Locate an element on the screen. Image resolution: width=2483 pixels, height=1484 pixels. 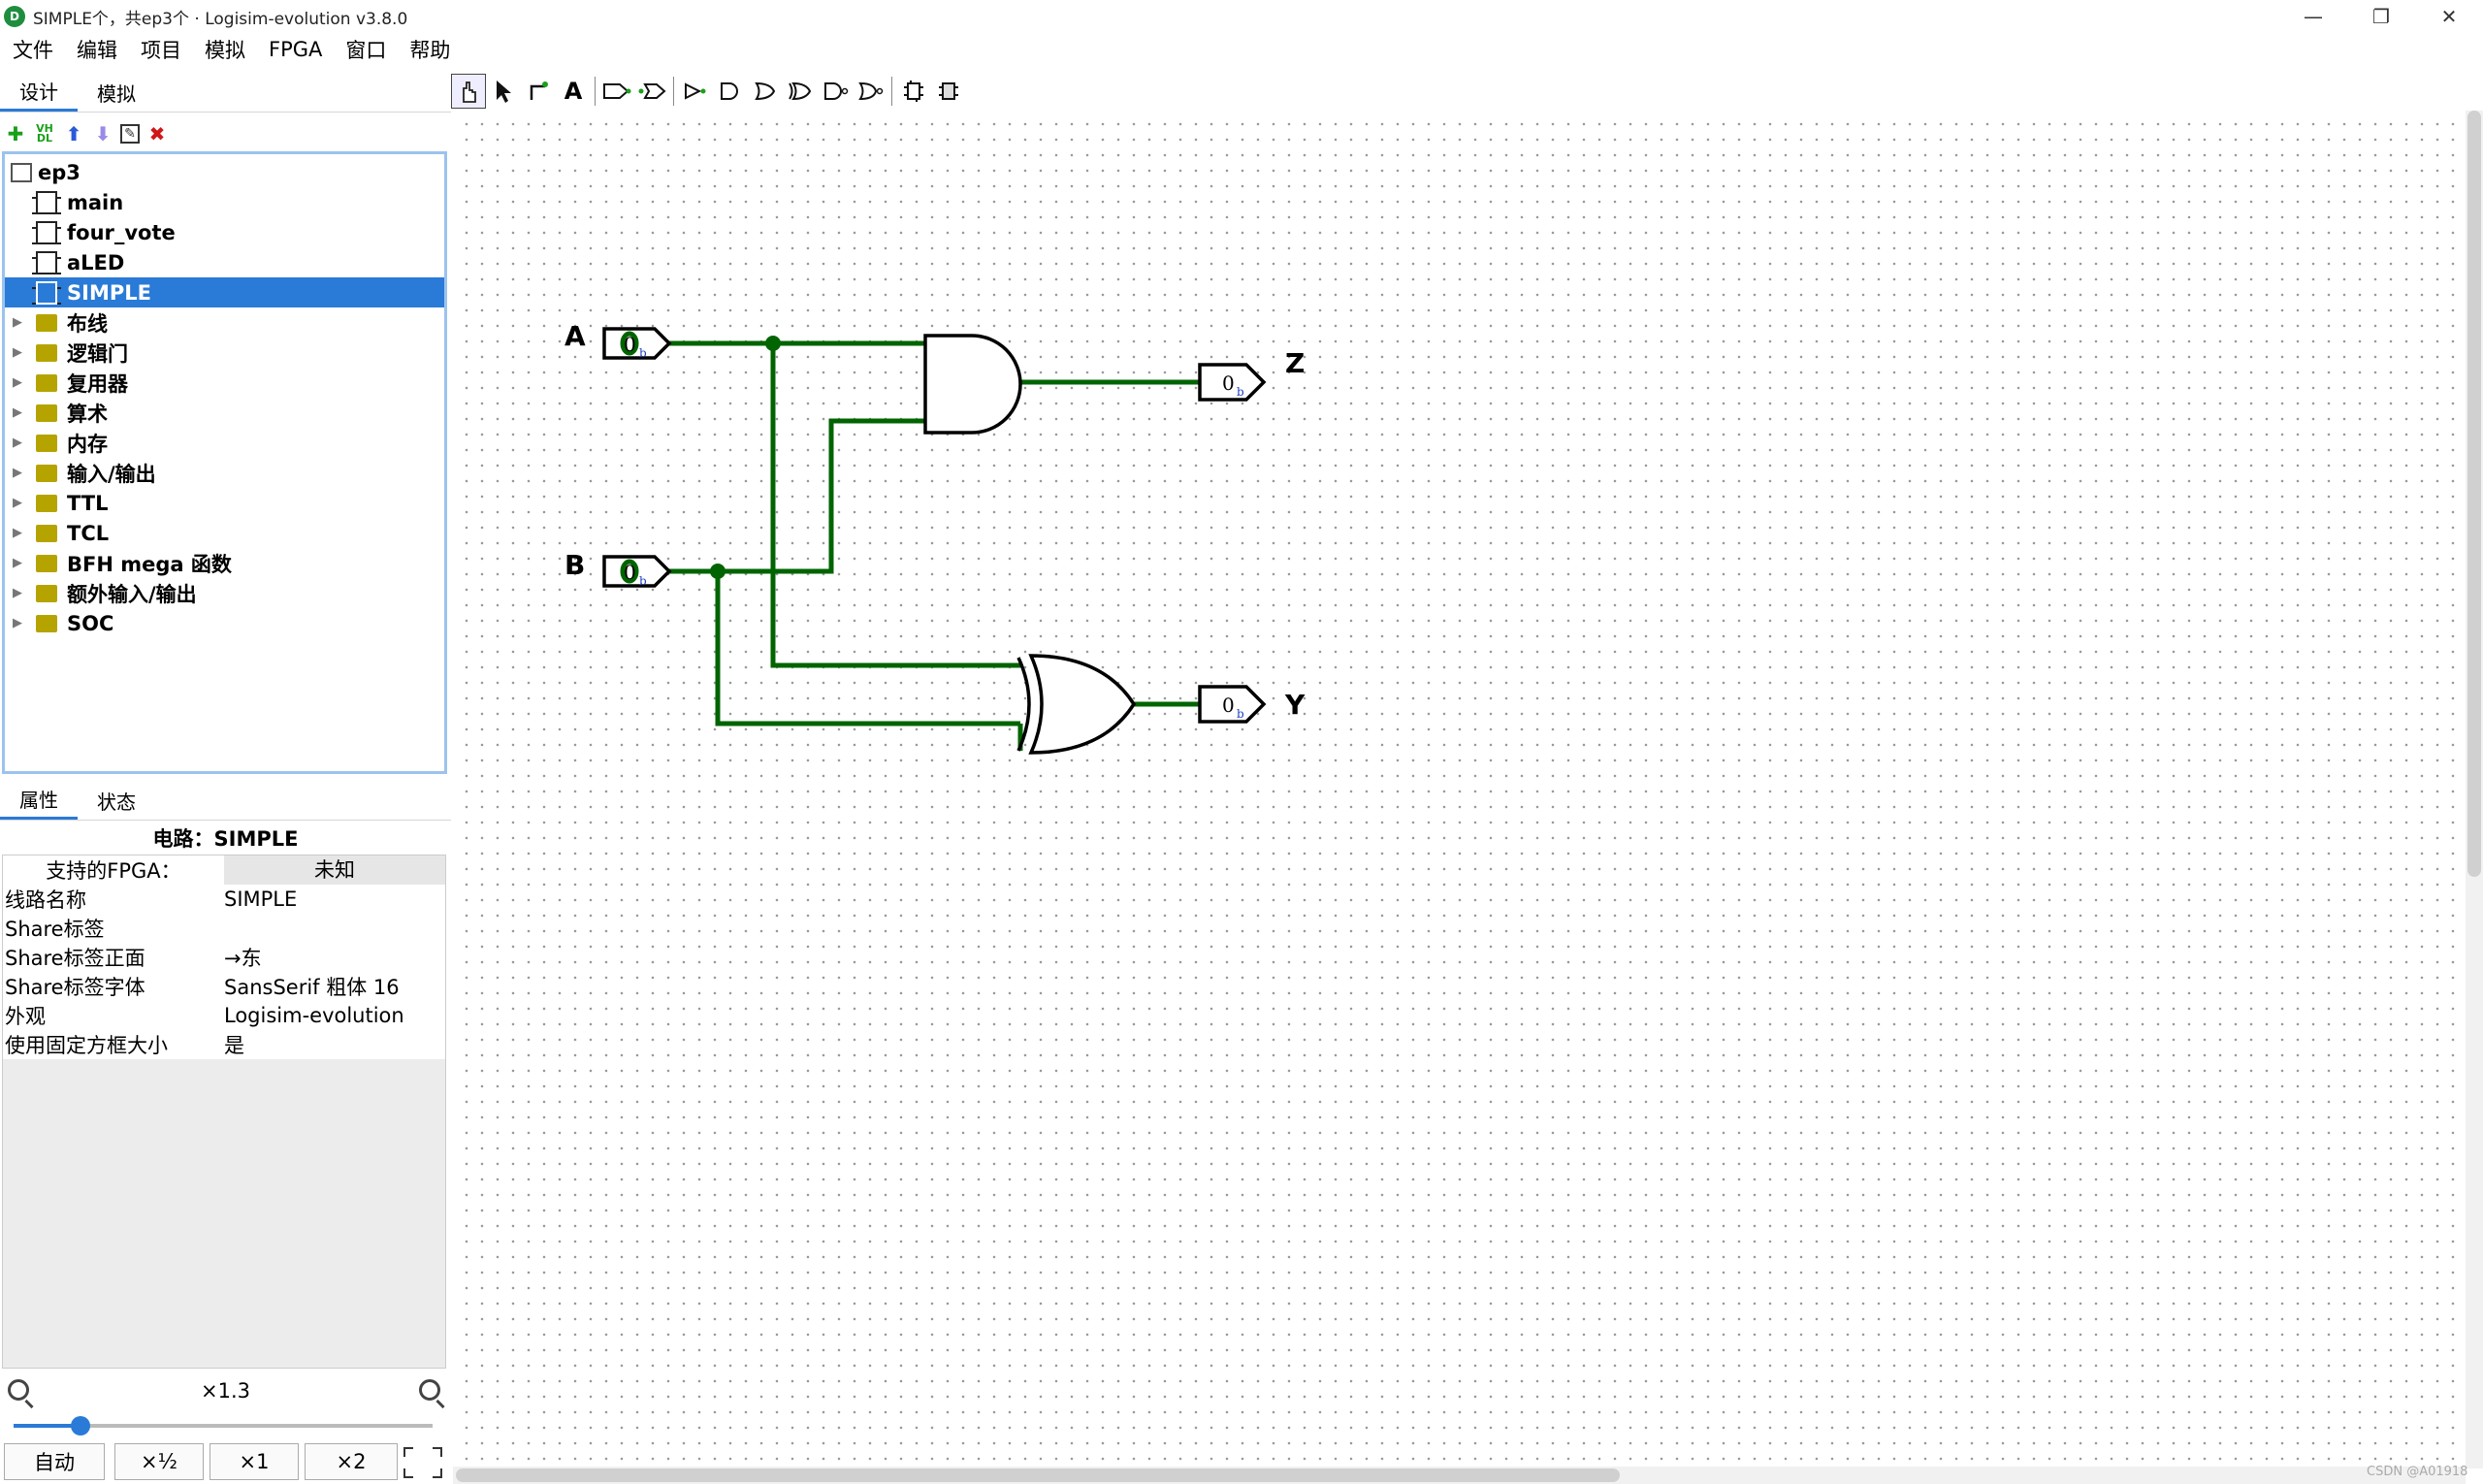
tree-library: ▶ TTL is located at coordinates (225, 503).